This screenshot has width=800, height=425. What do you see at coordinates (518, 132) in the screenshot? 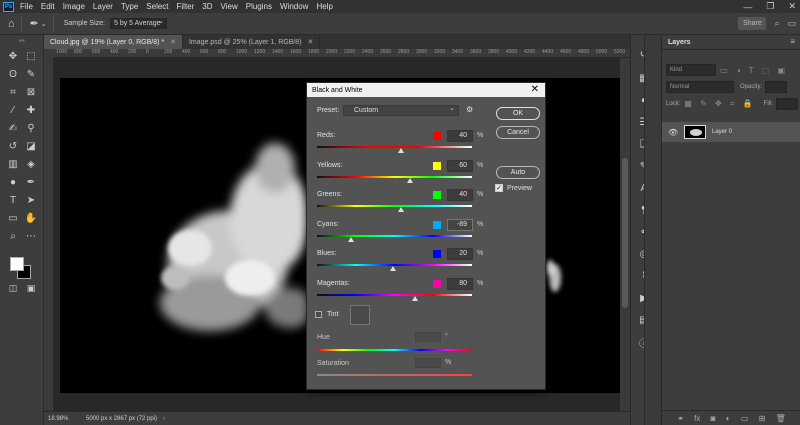
I see `cancel-button: Cancel` at bounding box center [518, 132].